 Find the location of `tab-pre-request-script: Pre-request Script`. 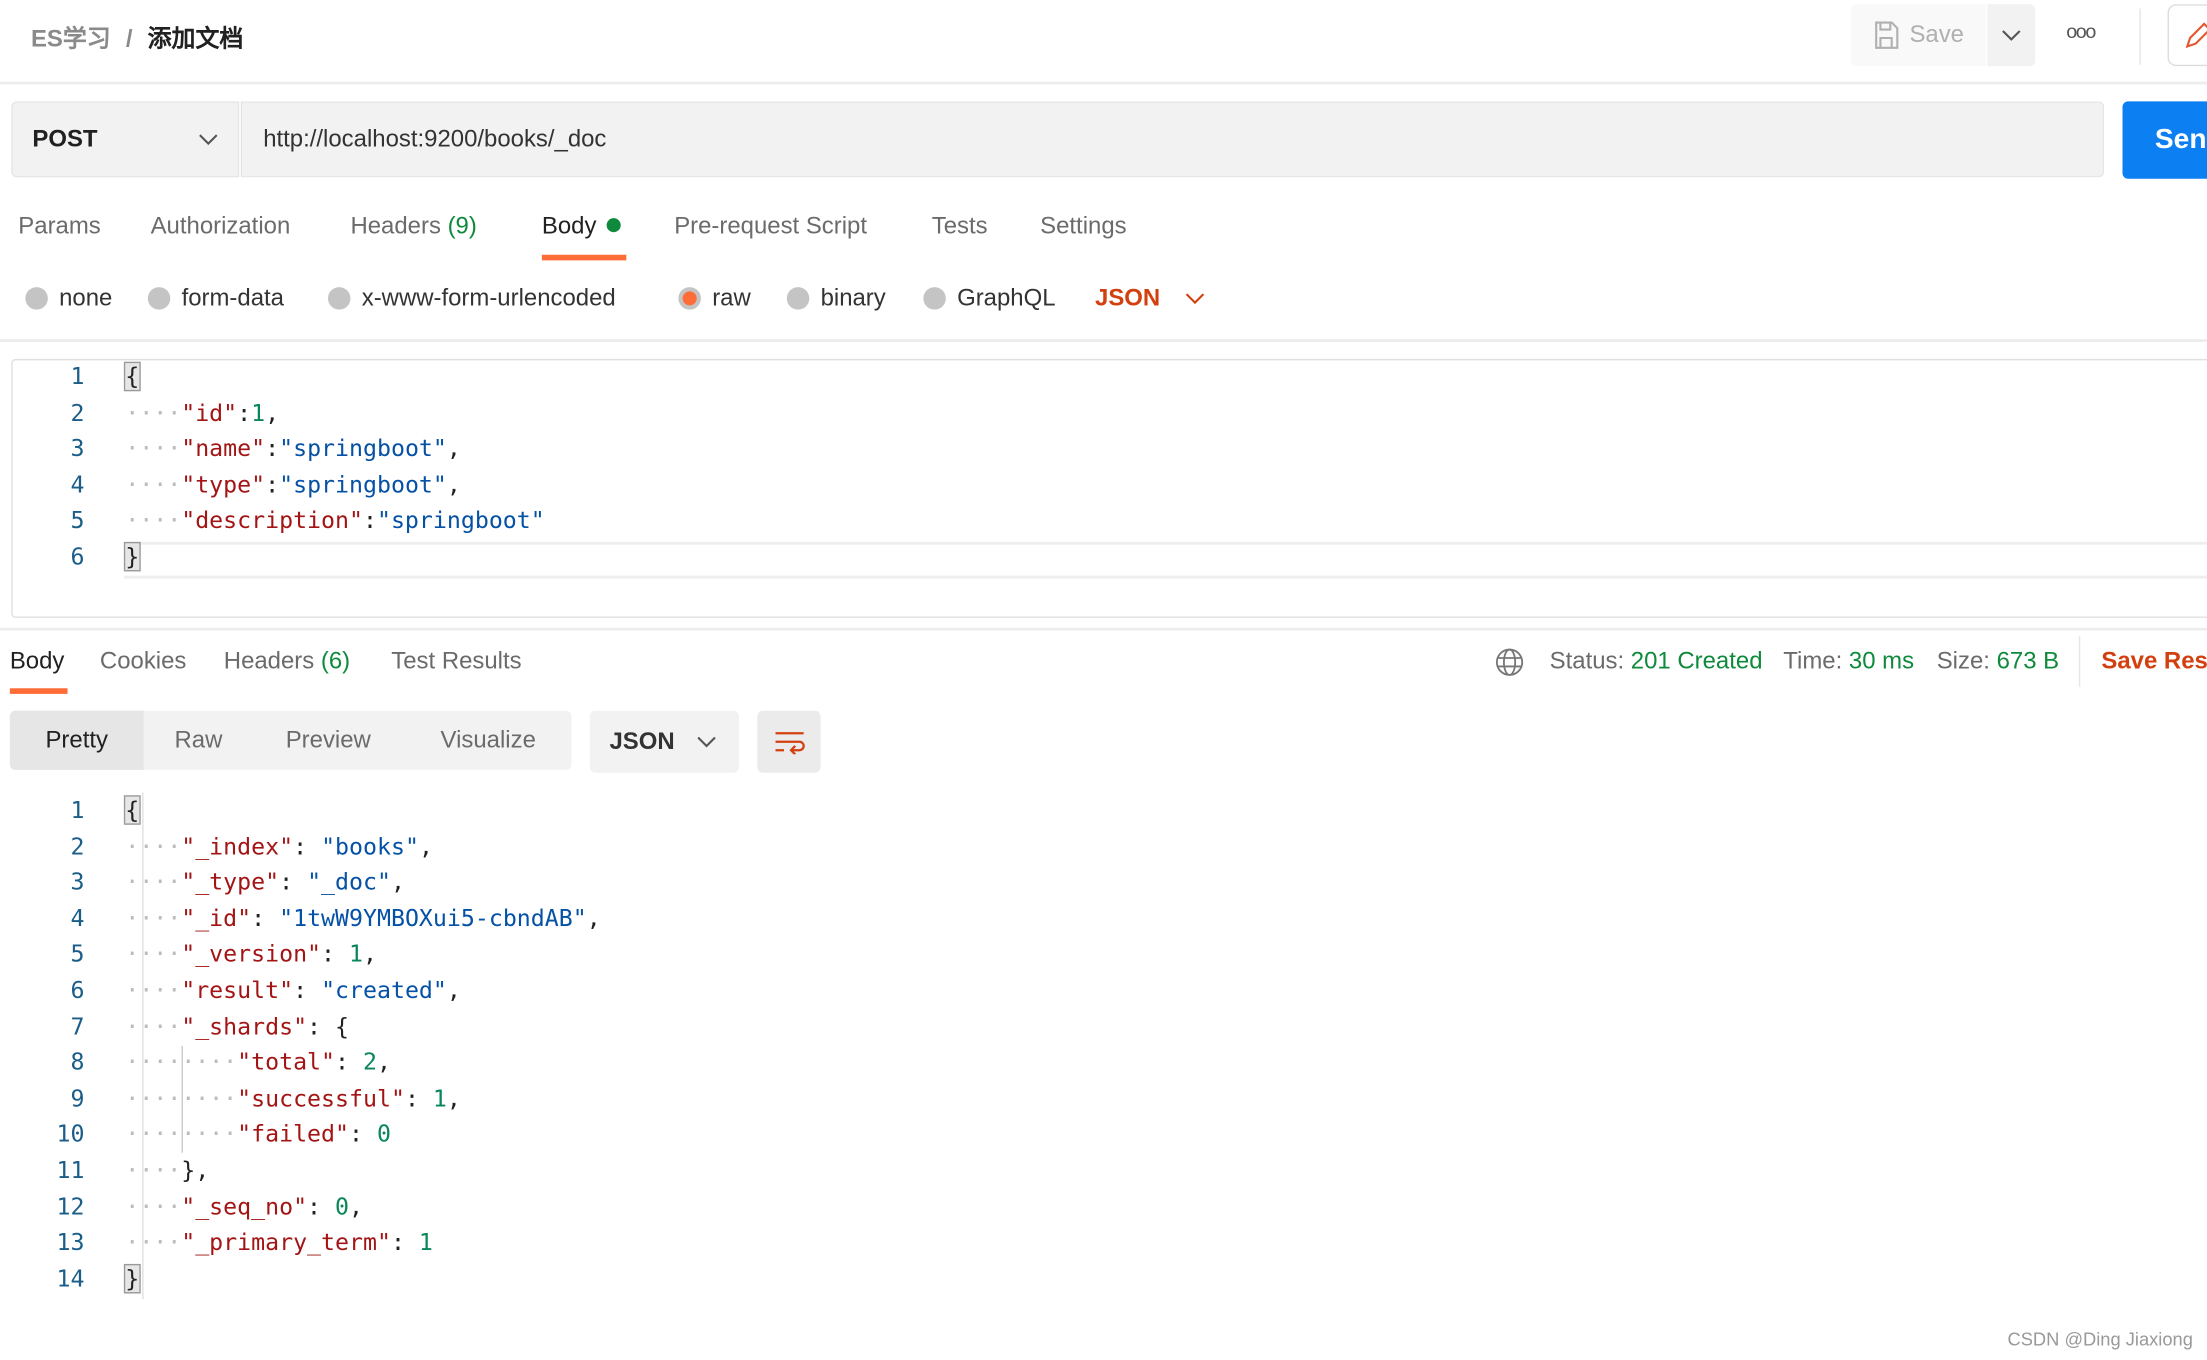

tab-pre-request-script: Pre-request Script is located at coordinates (770, 227).